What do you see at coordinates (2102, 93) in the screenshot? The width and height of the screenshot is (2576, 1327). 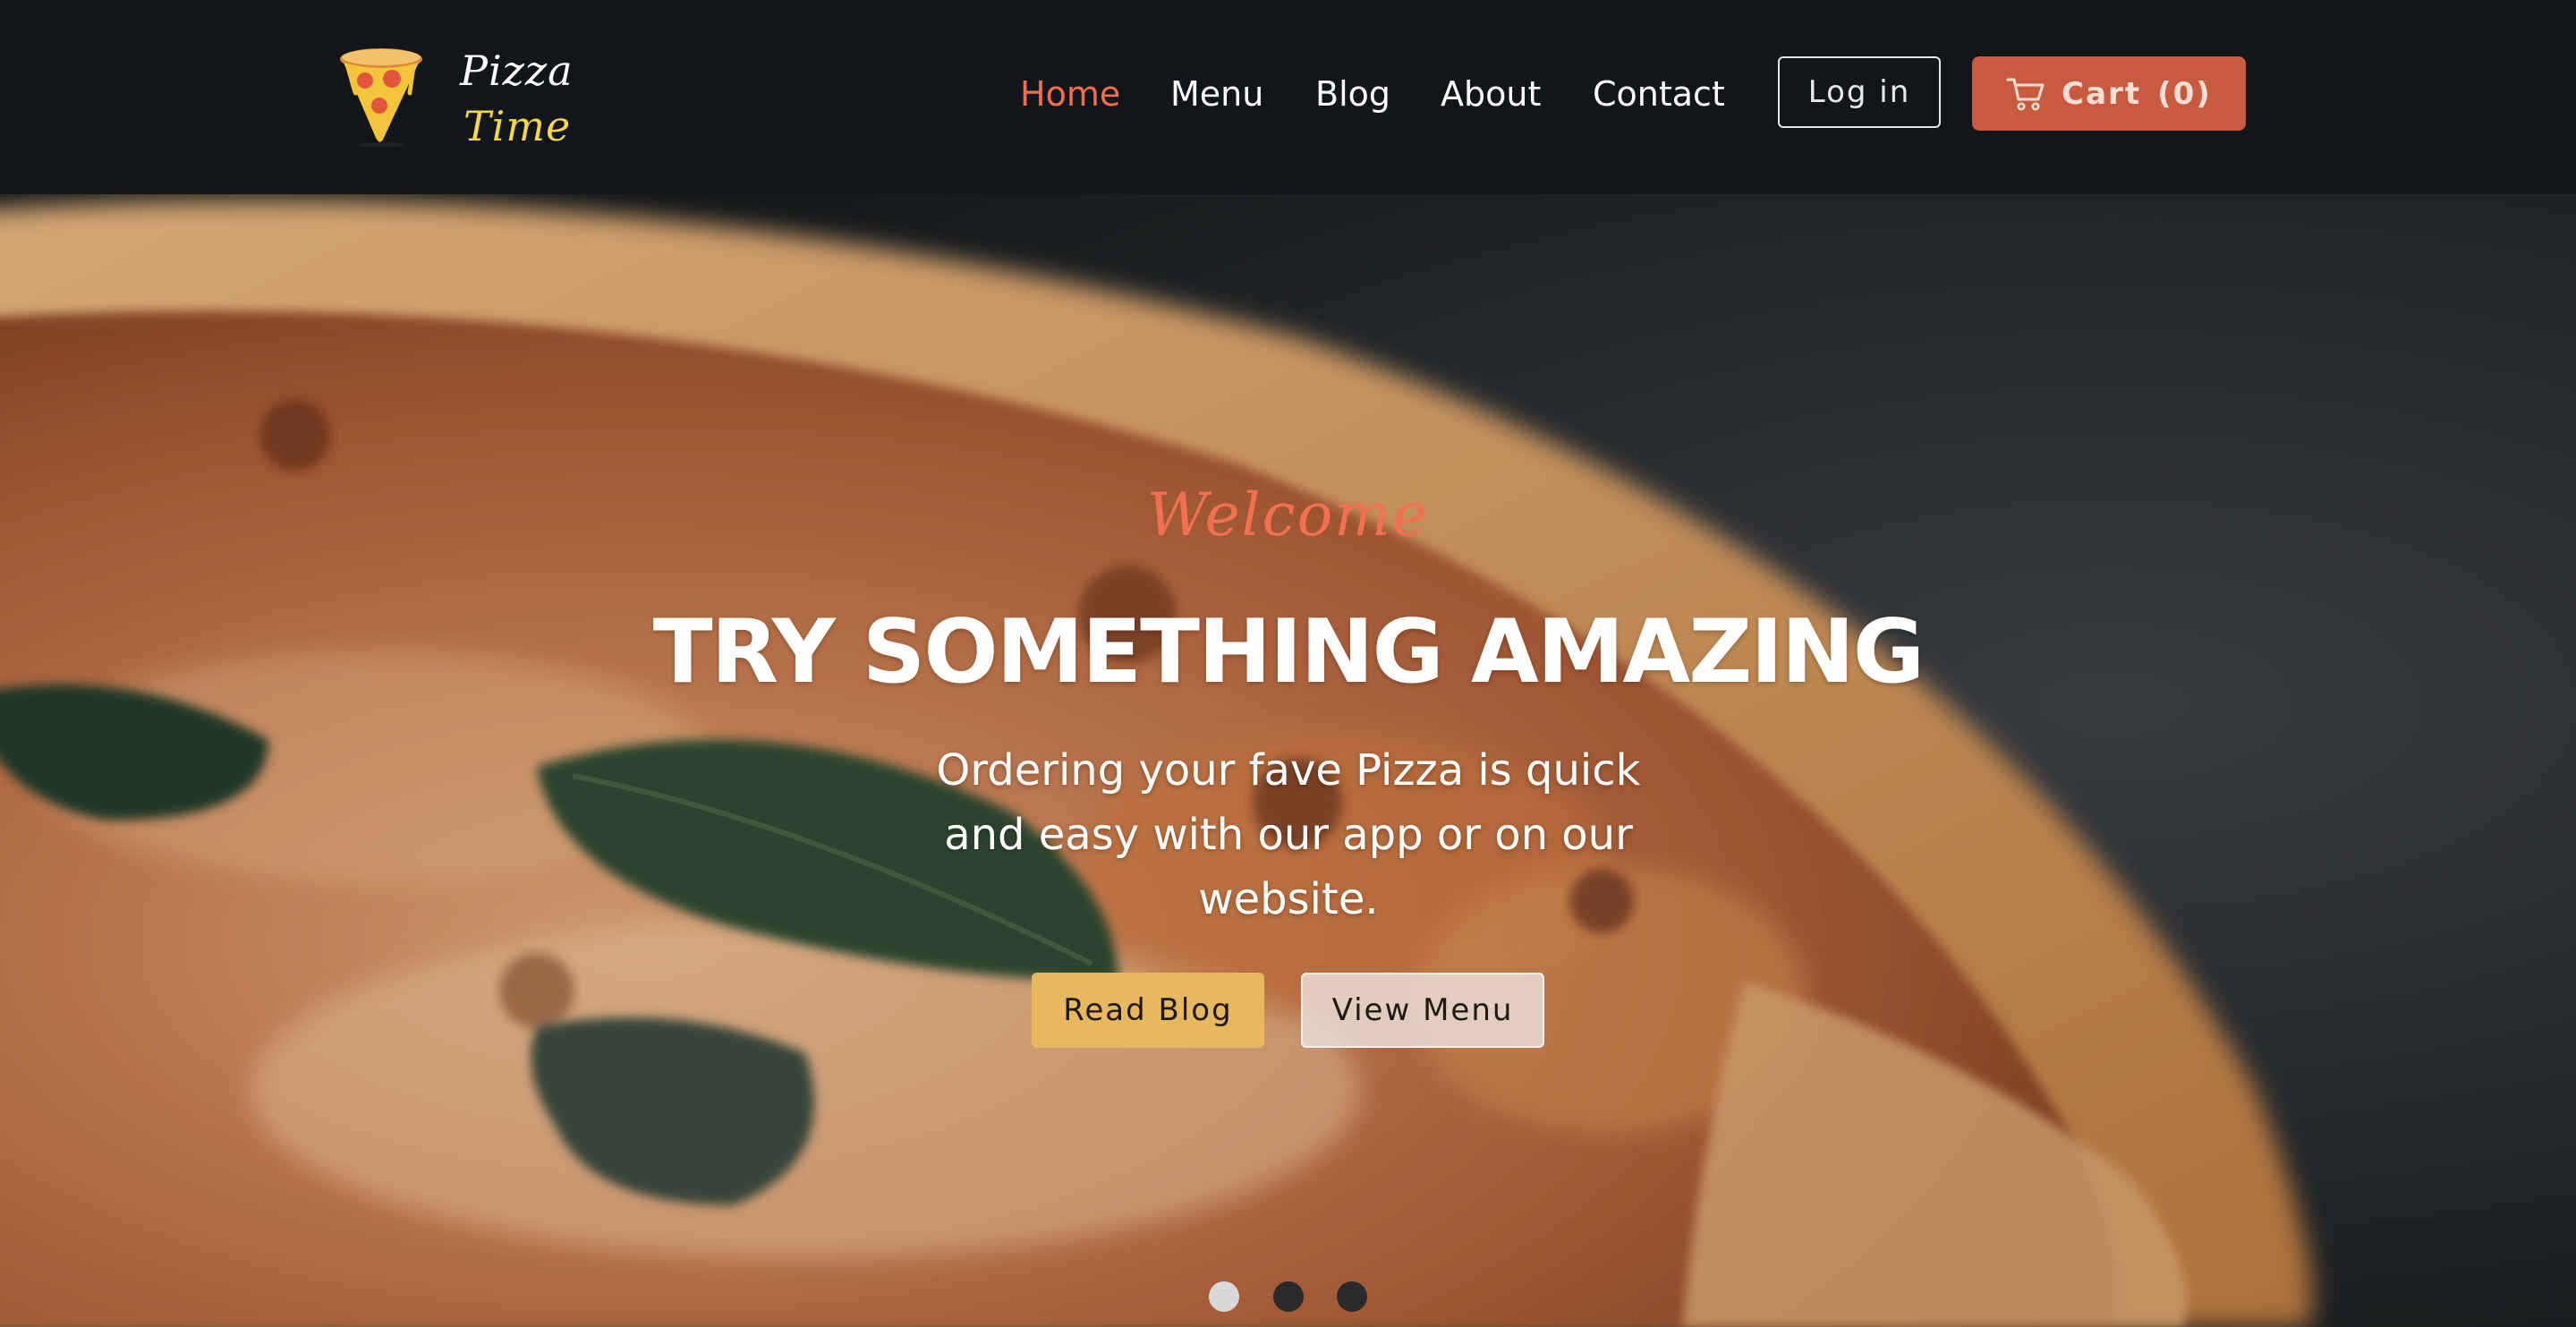 I see `cart-label: Cart` at bounding box center [2102, 93].